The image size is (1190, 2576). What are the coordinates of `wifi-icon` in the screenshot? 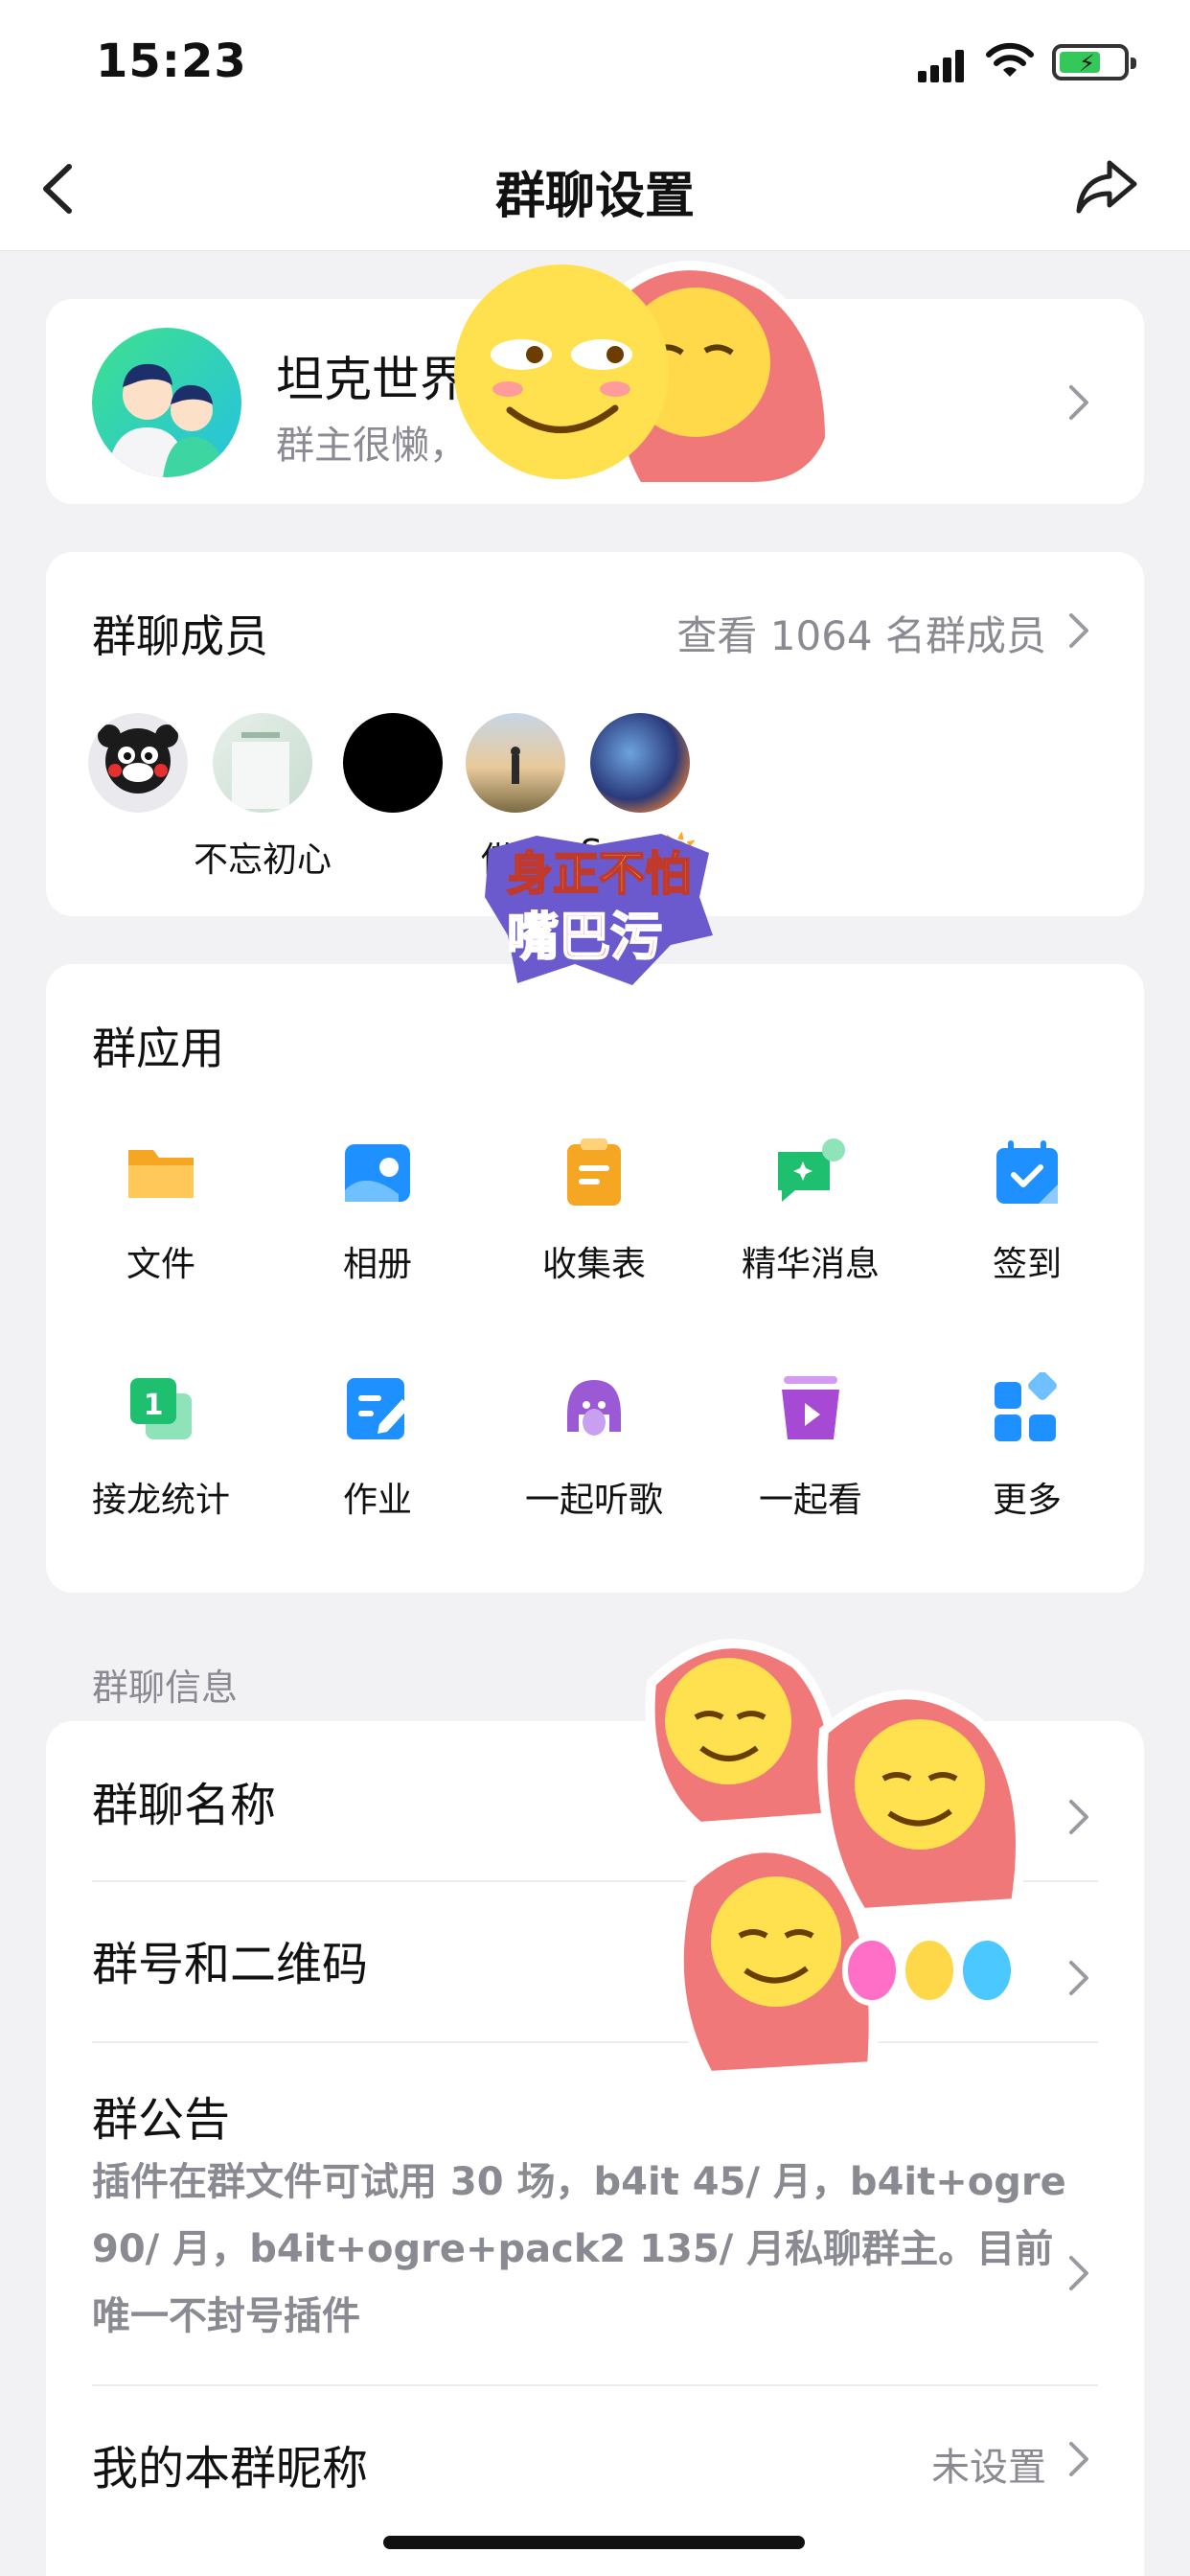 It's located at (1010, 59).